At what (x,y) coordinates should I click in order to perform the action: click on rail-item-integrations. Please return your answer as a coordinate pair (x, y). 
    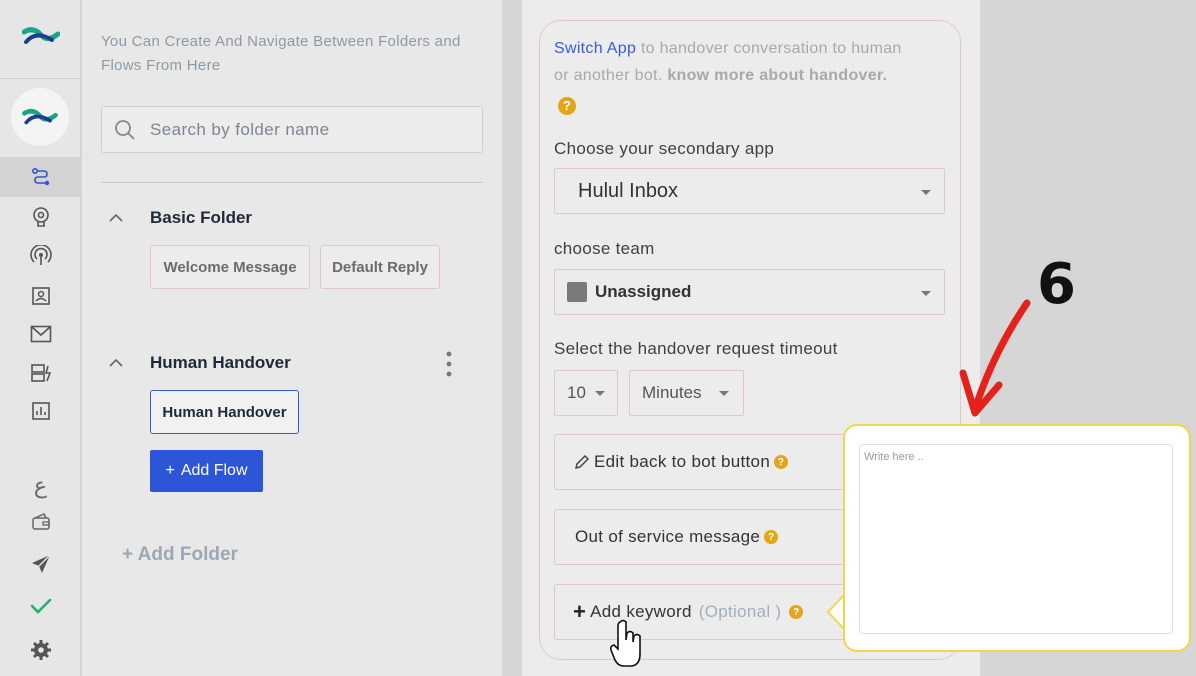
    Looking at the image, I should click on (40, 373).